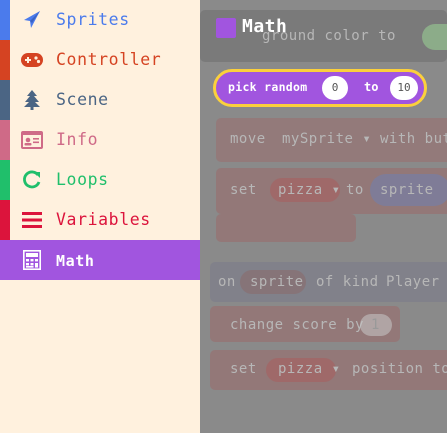 The width and height of the screenshot is (447, 433). Describe the element at coordinates (82, 99) in the screenshot. I see `category-label: Scene` at that location.